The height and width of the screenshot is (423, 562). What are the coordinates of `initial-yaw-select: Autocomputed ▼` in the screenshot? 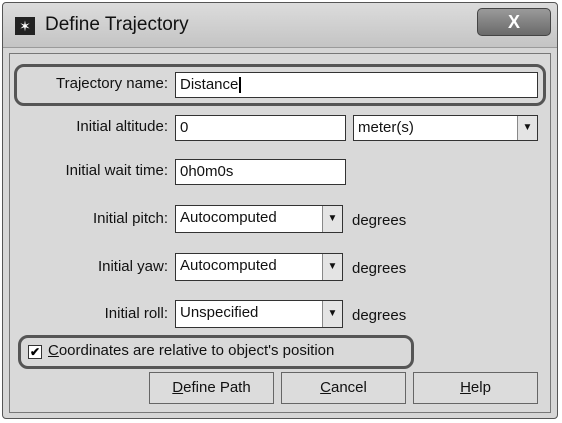 It's located at (259, 267).